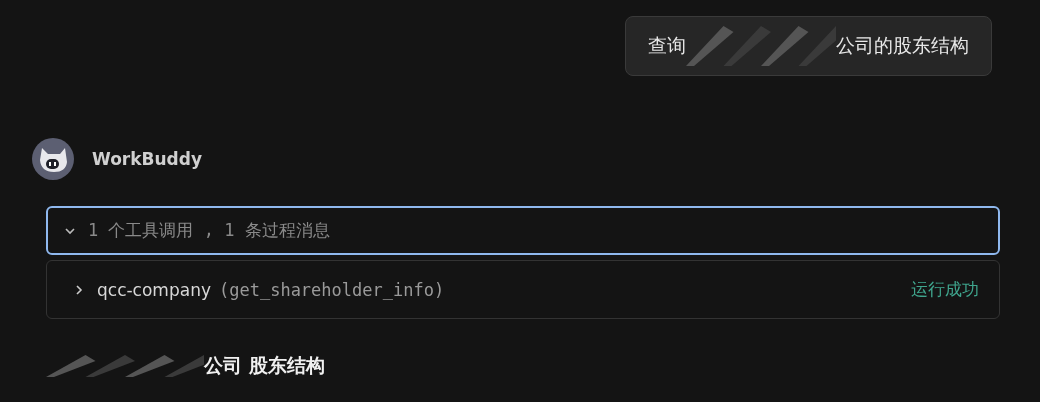 The height and width of the screenshot is (402, 1040). Describe the element at coordinates (147, 159) in the screenshot. I see `assistant-name: WorkBuddy` at that location.